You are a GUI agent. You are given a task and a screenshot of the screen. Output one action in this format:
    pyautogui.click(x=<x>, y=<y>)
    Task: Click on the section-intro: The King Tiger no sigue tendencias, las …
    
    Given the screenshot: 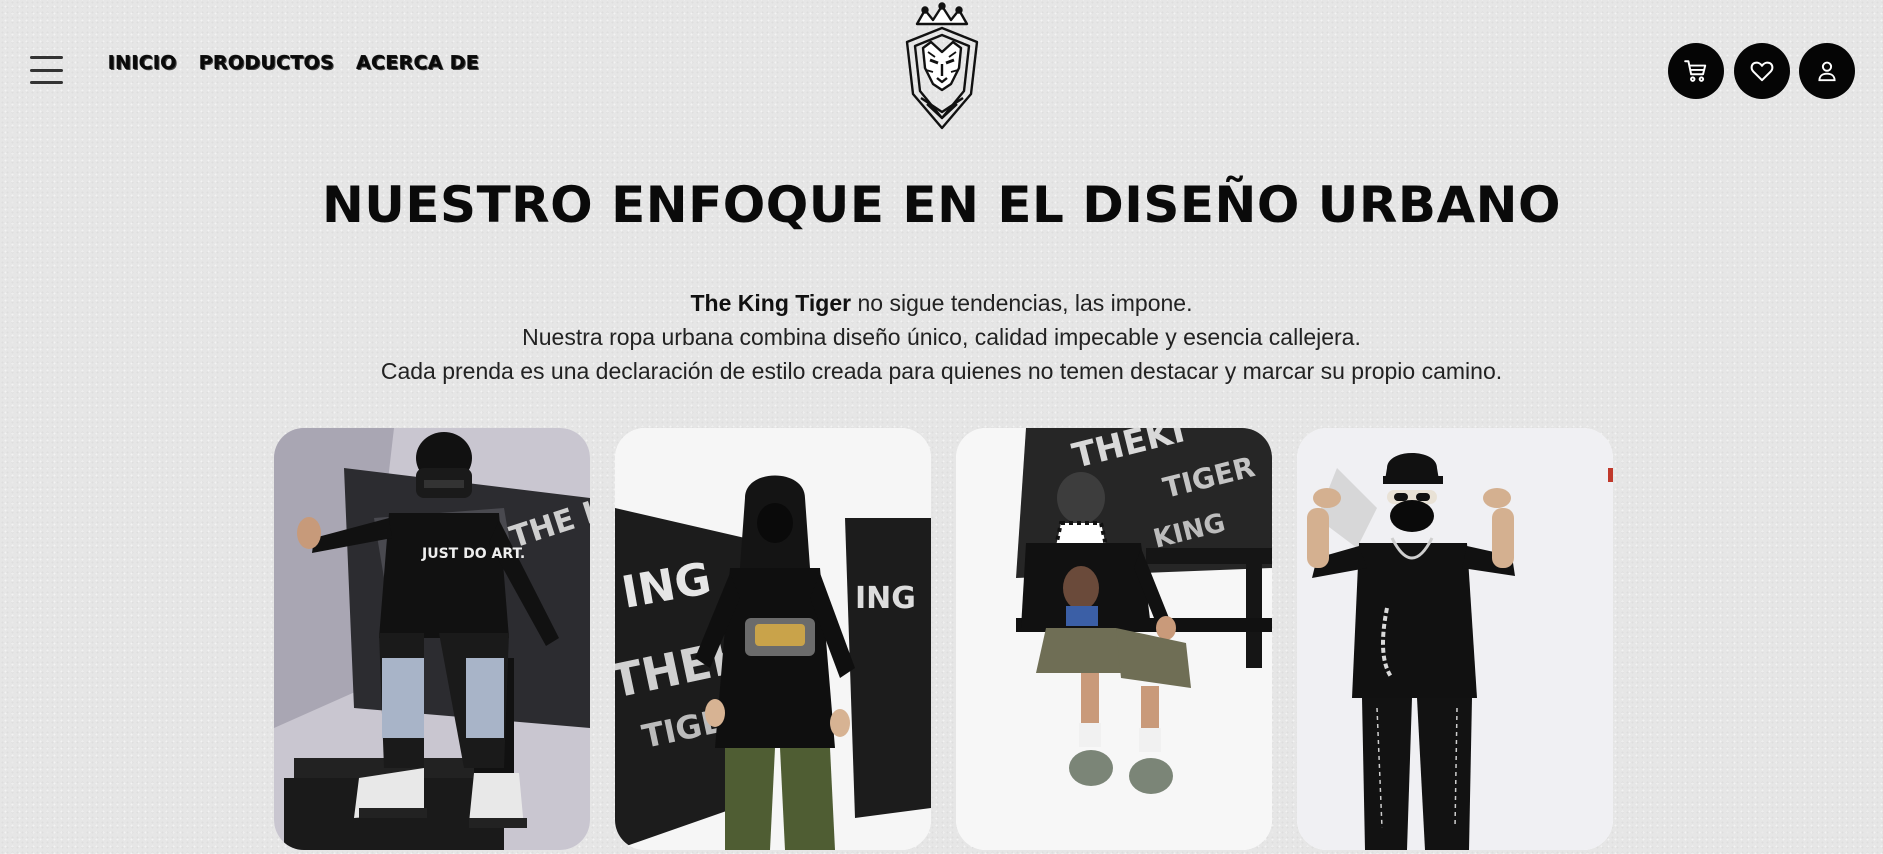 What is the action you would take?
    pyautogui.click(x=941, y=337)
    